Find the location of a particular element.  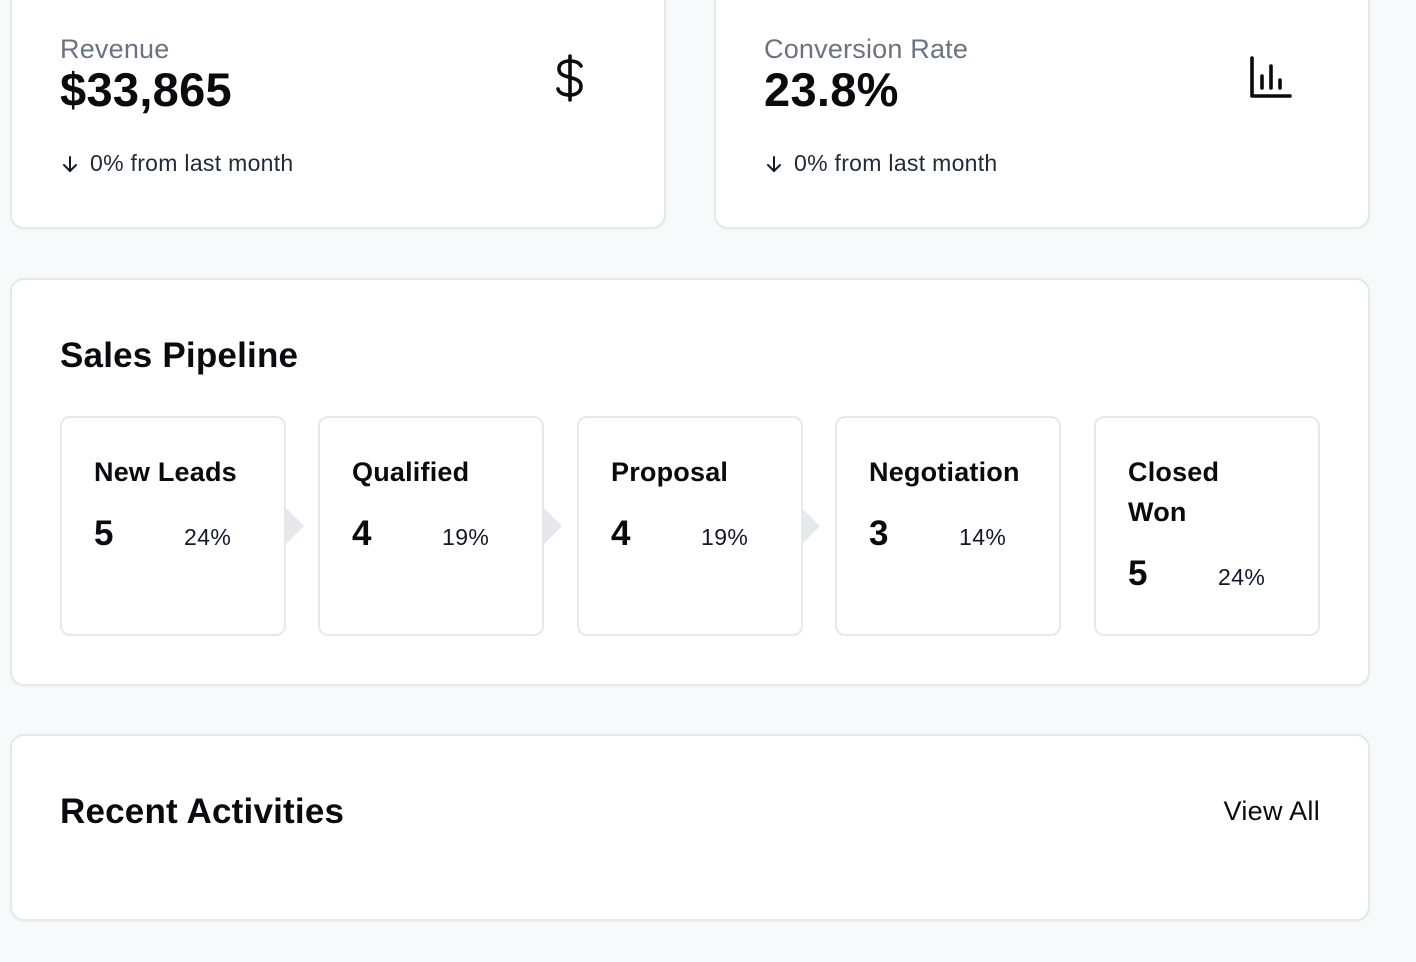

conversion-rate-card: Conversion Rate 23.8% 0% from last month is located at coordinates (1042, 114).